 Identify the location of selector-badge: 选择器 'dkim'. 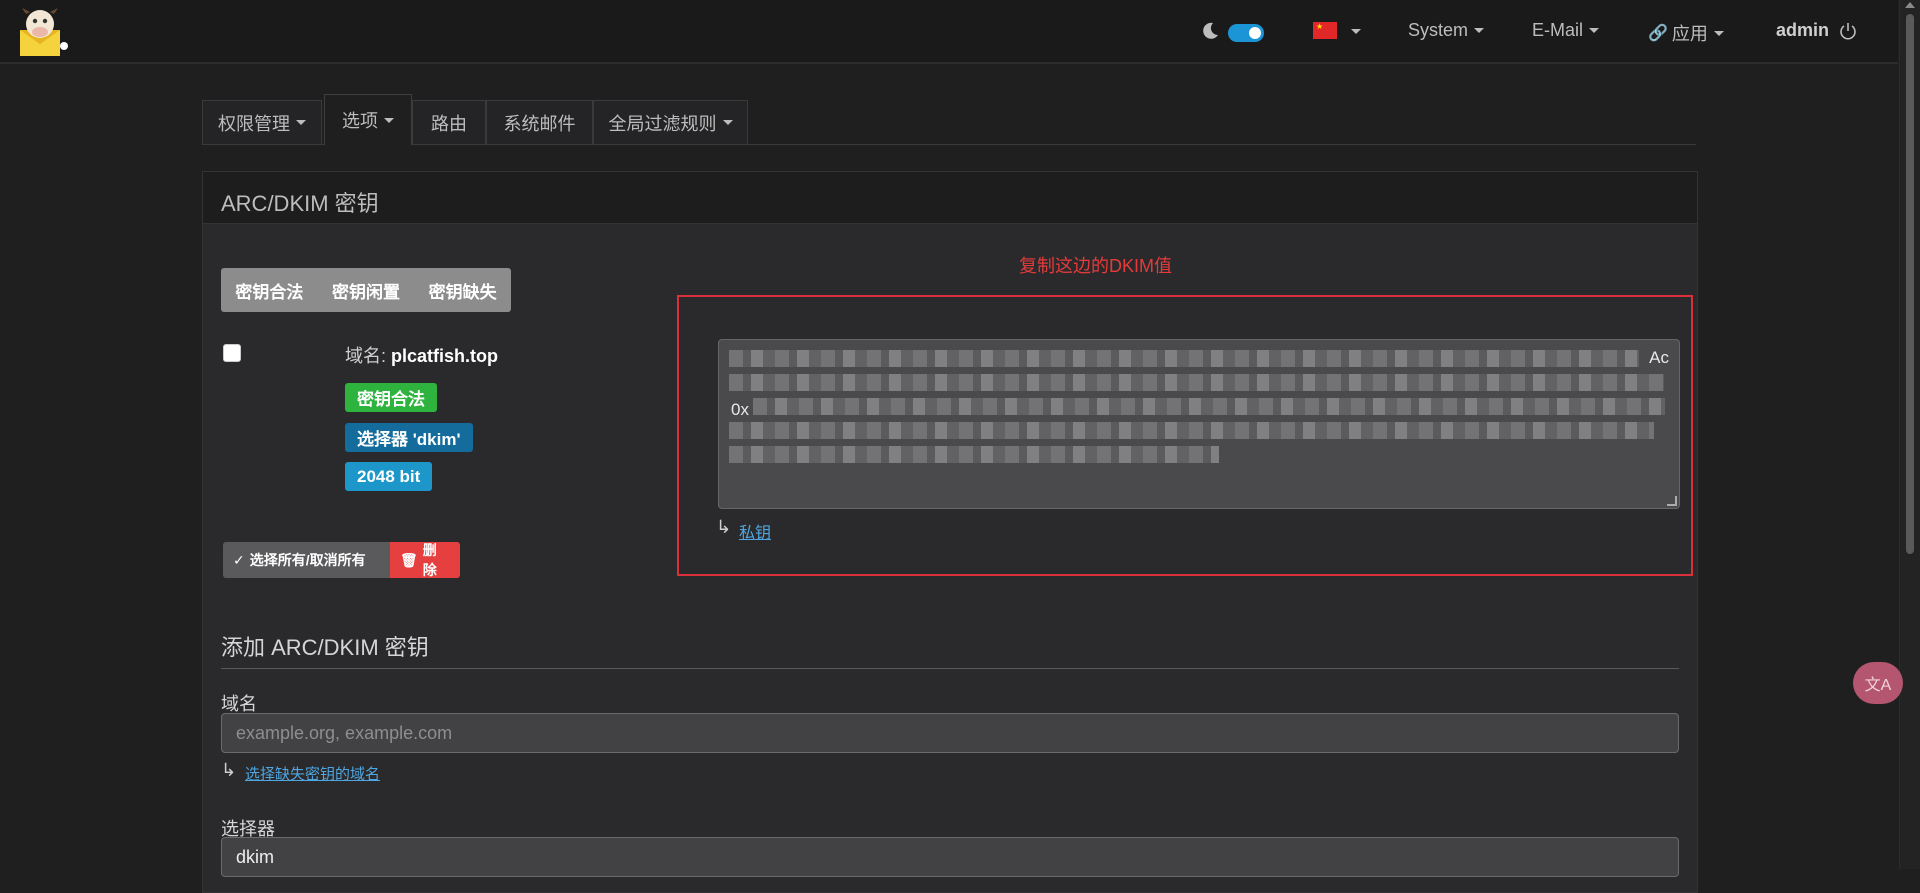
(409, 437).